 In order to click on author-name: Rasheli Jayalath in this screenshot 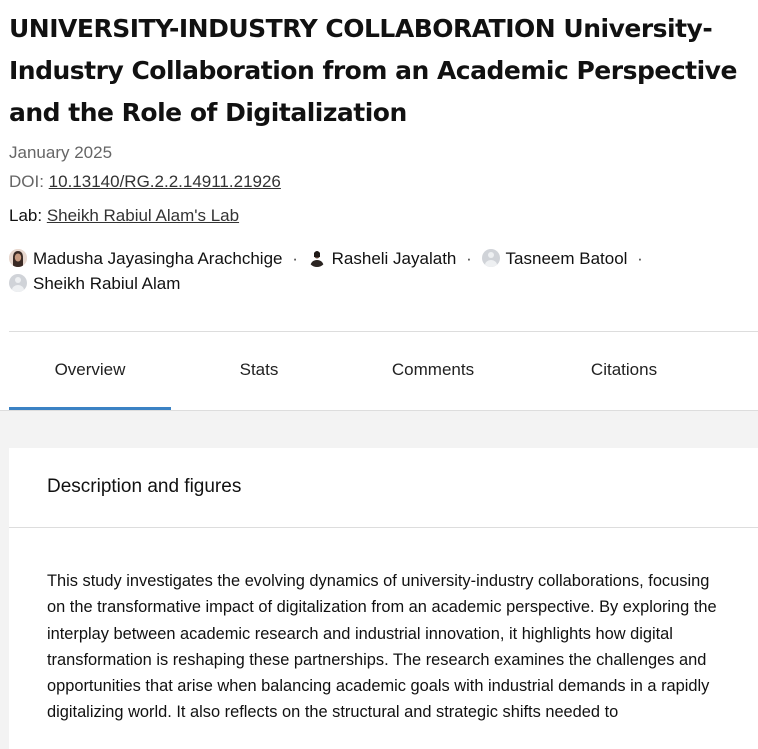, I will do `click(394, 258)`.